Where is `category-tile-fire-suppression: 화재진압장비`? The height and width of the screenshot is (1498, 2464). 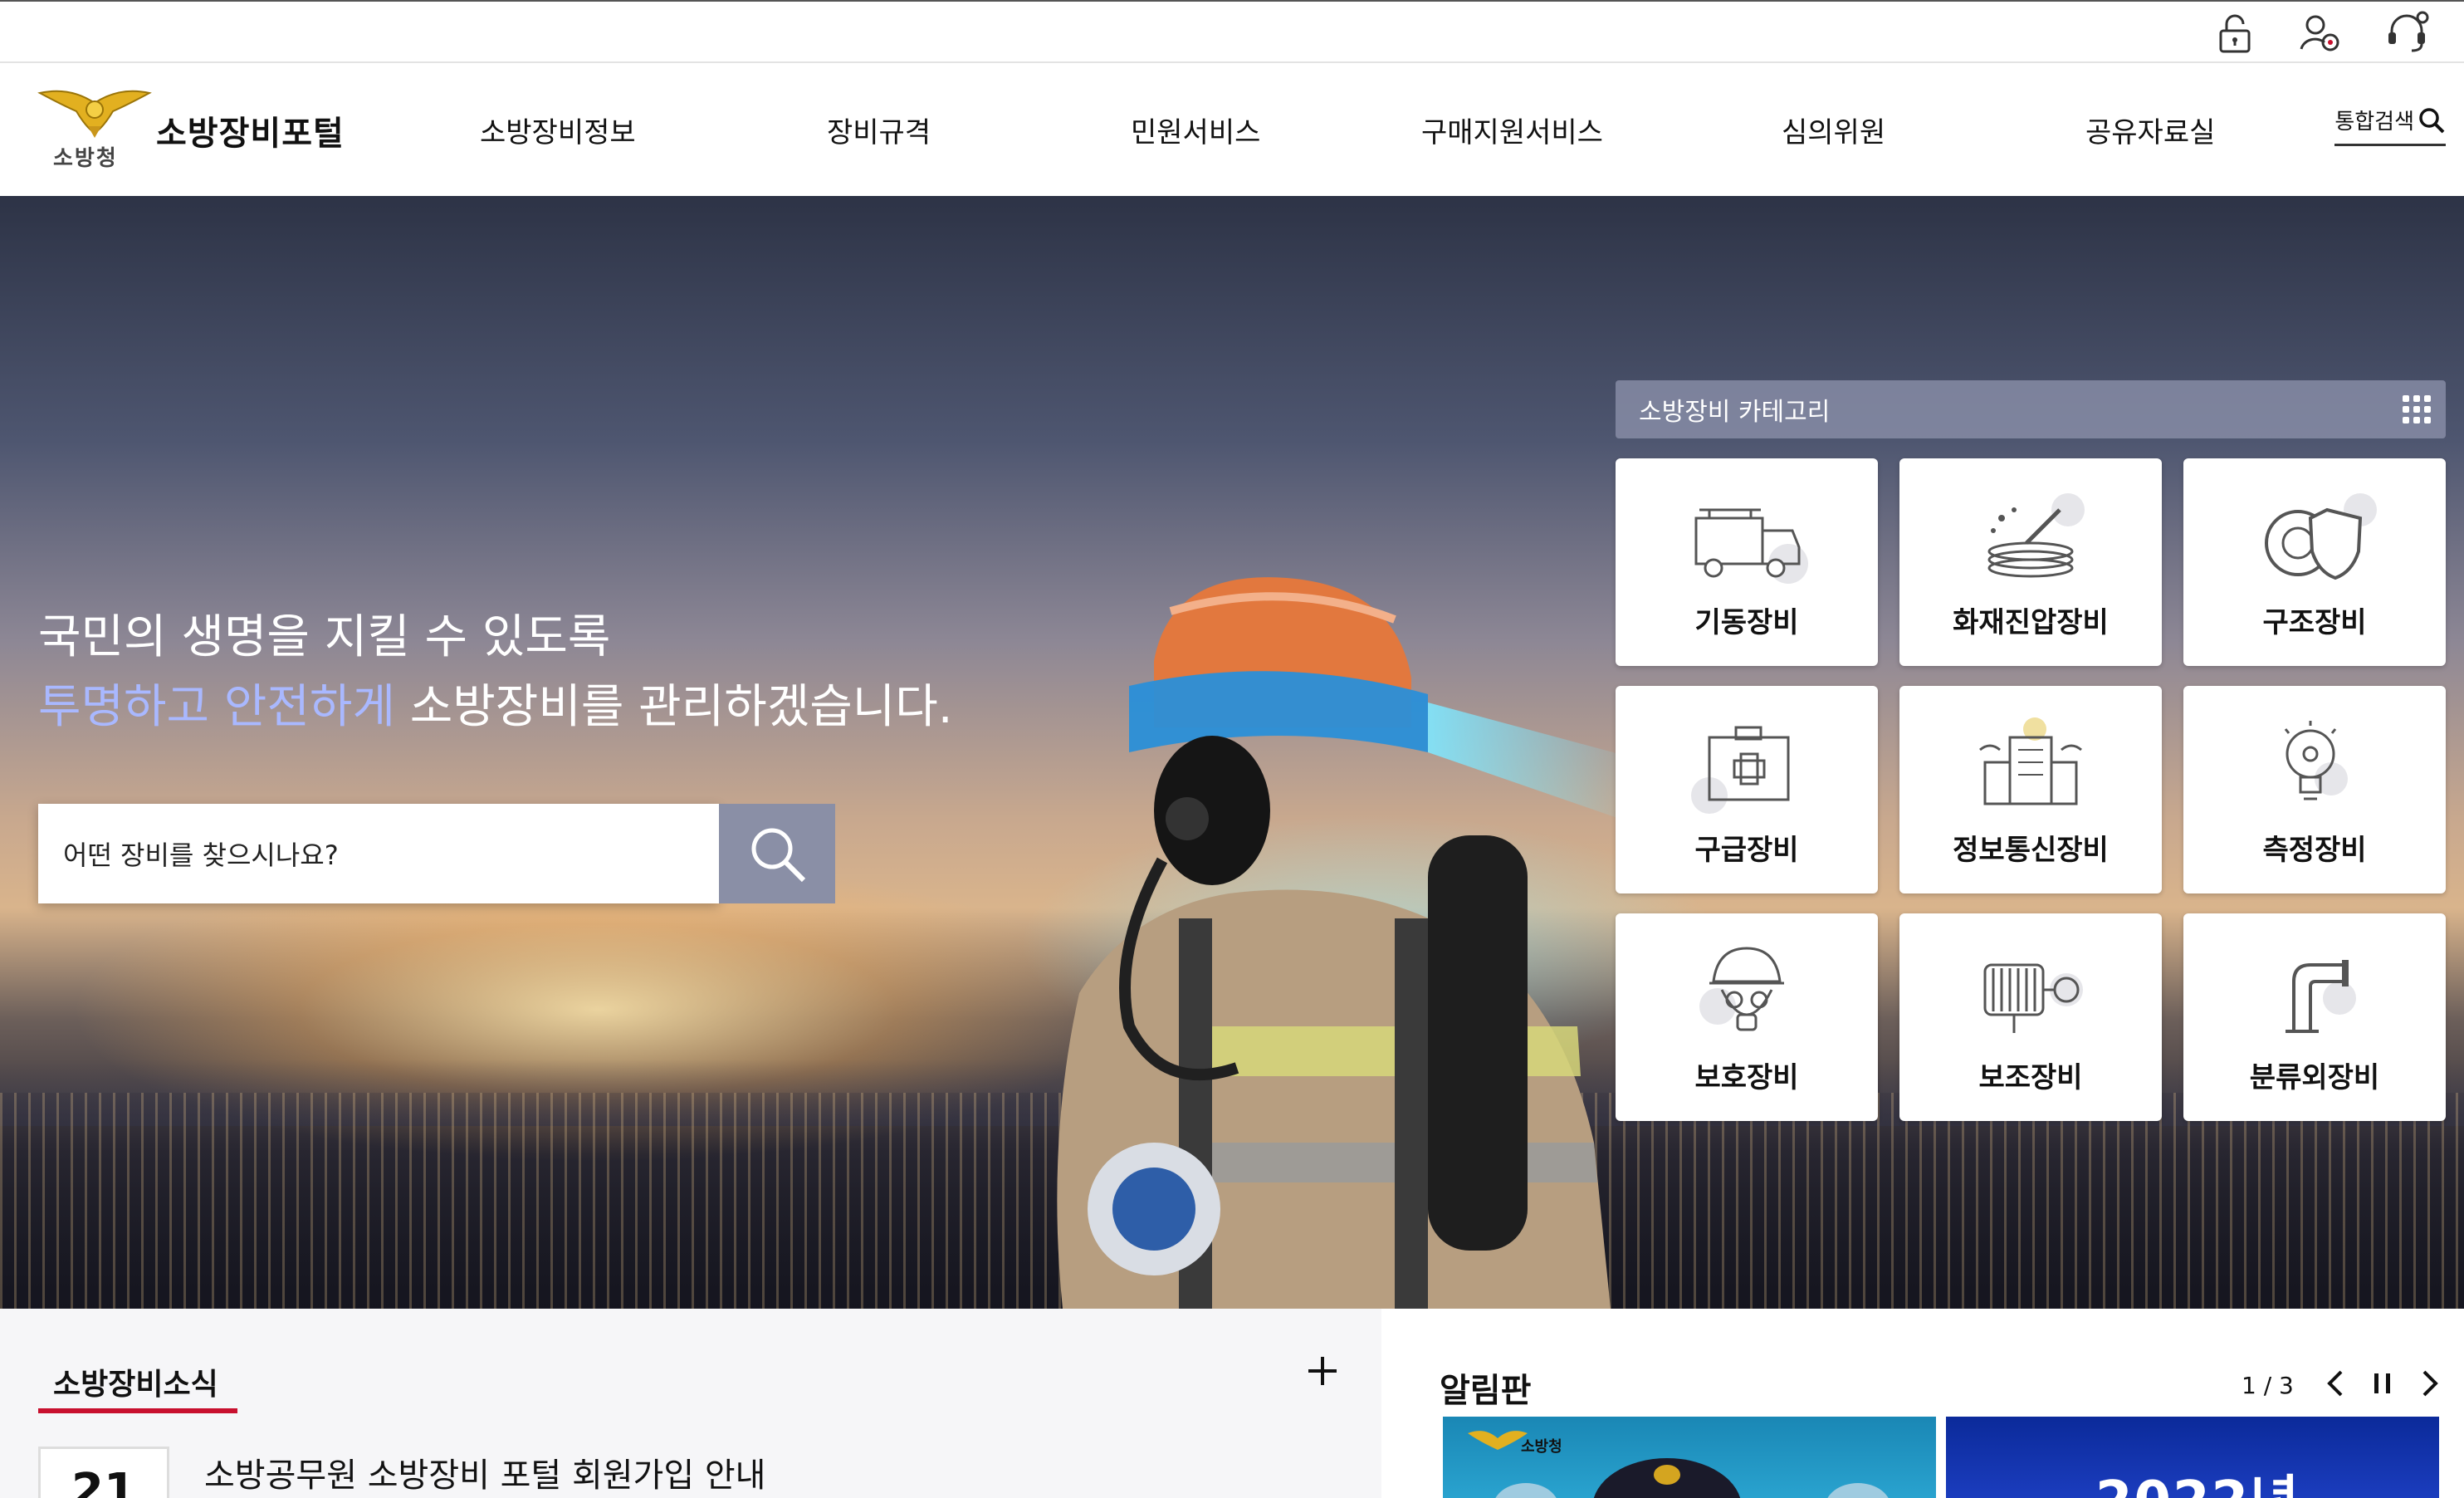 category-tile-fire-suppression: 화재진압장비 is located at coordinates (2031, 562).